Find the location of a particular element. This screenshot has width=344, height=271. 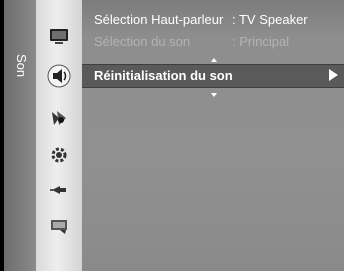

speaker-select-value: : TV Speaker is located at coordinates (270, 19).